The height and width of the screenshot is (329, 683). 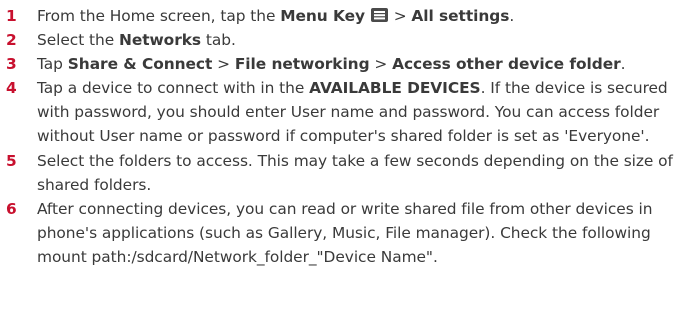 What do you see at coordinates (367, 16) in the screenshot?
I see `text-run` at bounding box center [367, 16].